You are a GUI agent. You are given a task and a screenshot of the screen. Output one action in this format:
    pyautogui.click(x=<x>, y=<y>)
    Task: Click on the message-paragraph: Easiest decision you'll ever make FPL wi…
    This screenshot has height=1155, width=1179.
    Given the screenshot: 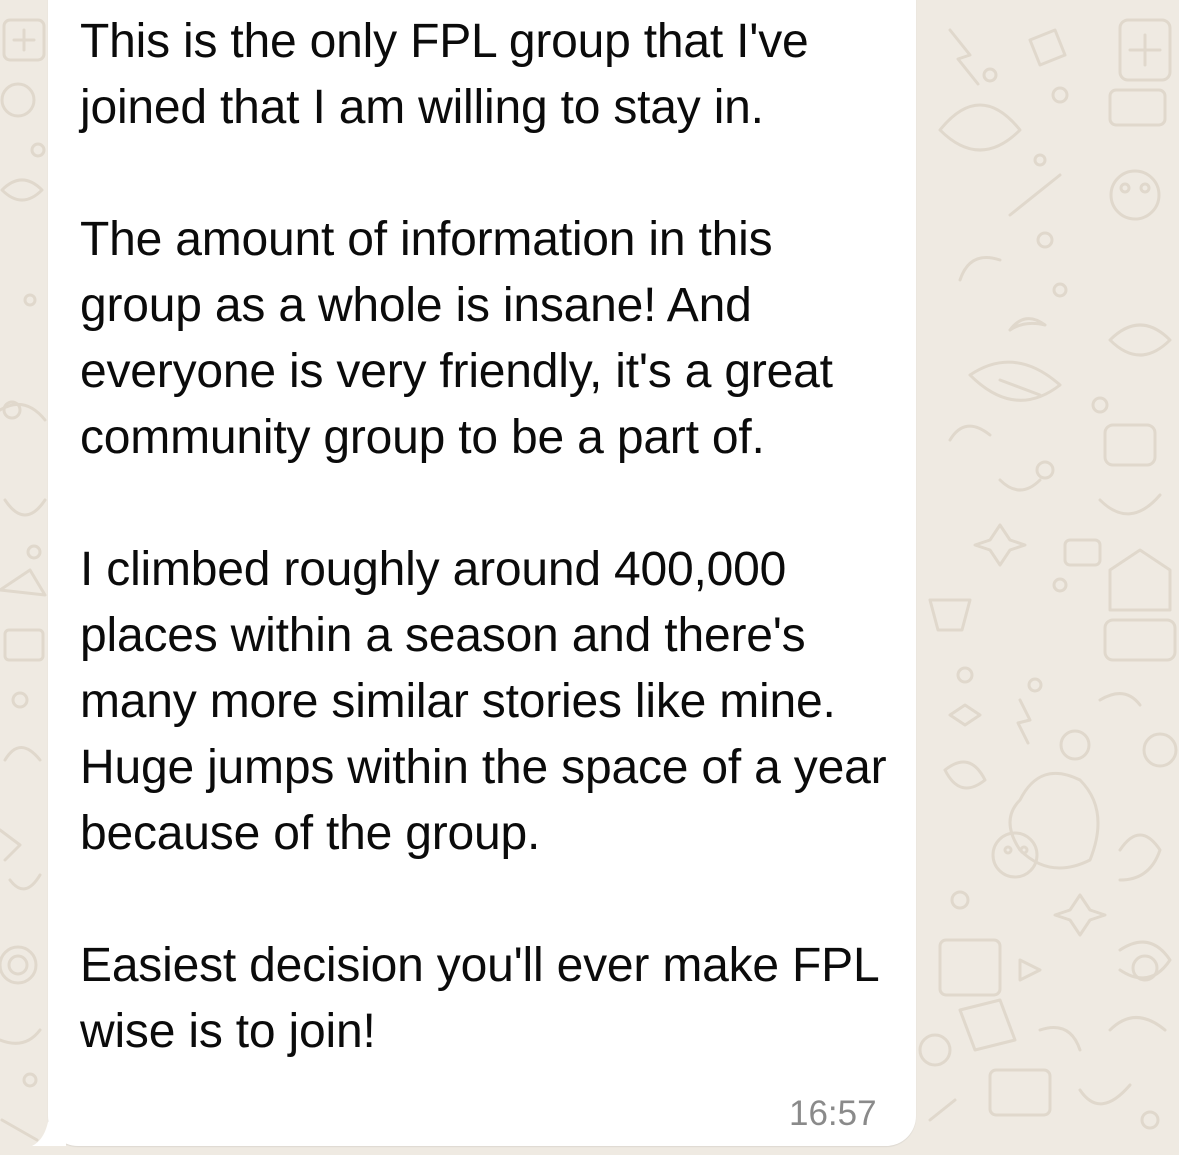 What is the action you would take?
    pyautogui.click(x=479, y=998)
    